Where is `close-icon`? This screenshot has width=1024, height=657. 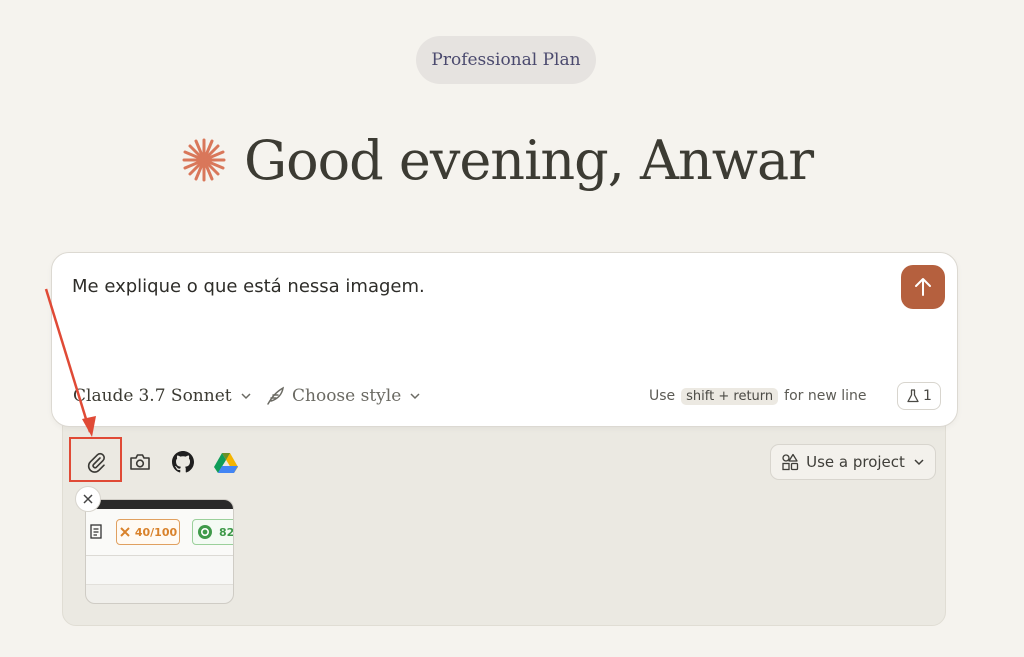
close-icon is located at coordinates (88, 499).